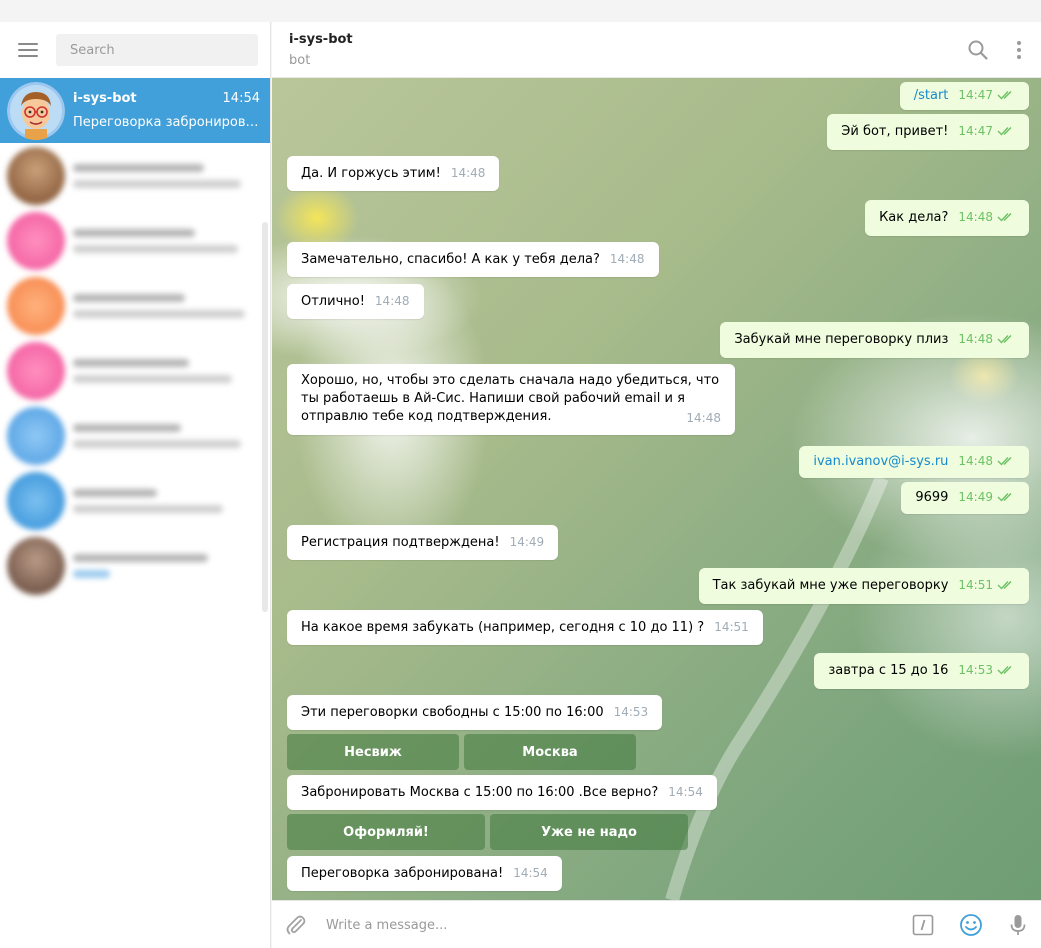 The height and width of the screenshot is (948, 1041). I want to click on message-composer, so click(656, 924).